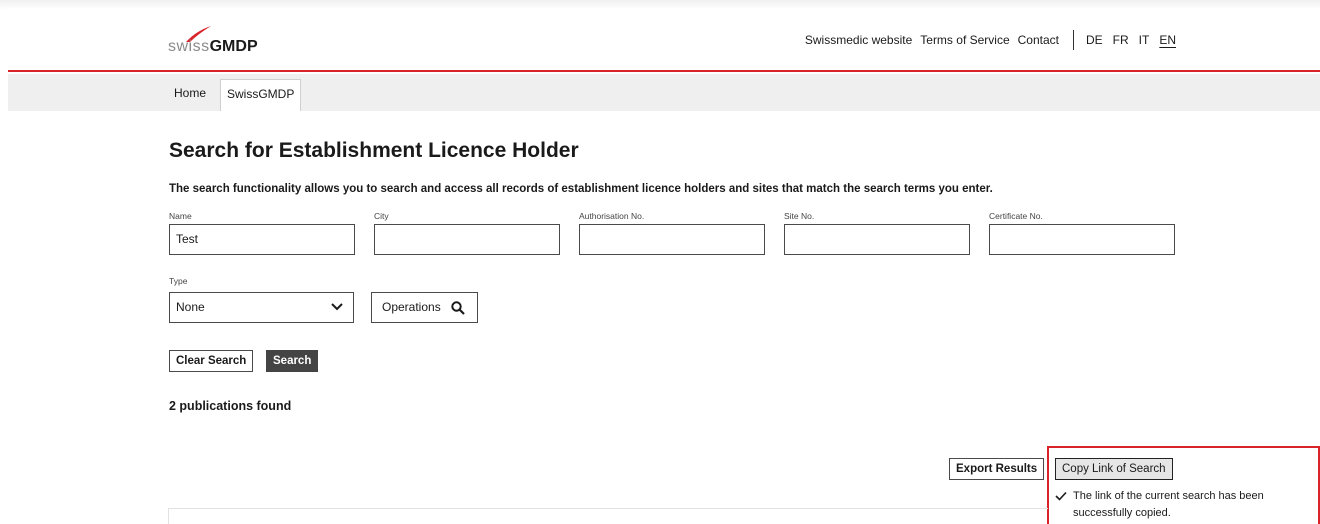 The width and height of the screenshot is (1320, 524). Describe the element at coordinates (292, 361) in the screenshot. I see `search-button: Search` at that location.